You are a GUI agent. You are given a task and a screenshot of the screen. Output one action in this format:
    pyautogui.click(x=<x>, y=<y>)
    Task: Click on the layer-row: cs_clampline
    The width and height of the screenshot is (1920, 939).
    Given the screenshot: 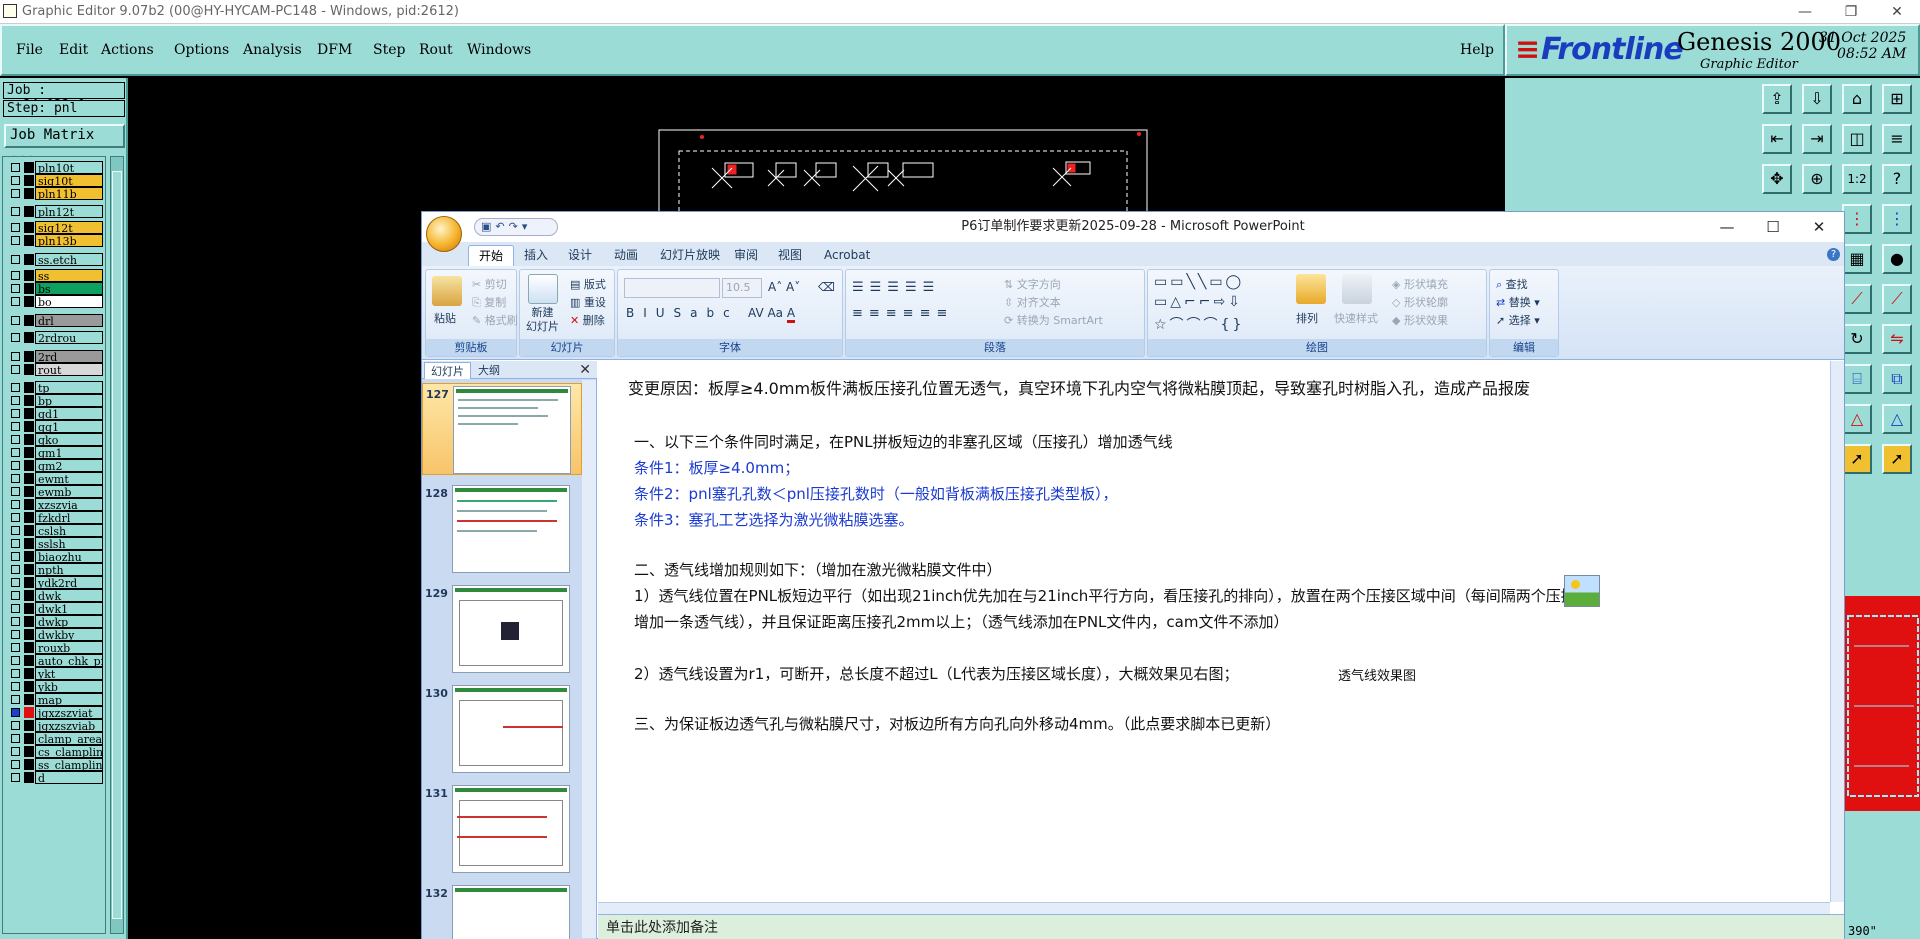 What is the action you would take?
    pyautogui.click(x=54, y=751)
    